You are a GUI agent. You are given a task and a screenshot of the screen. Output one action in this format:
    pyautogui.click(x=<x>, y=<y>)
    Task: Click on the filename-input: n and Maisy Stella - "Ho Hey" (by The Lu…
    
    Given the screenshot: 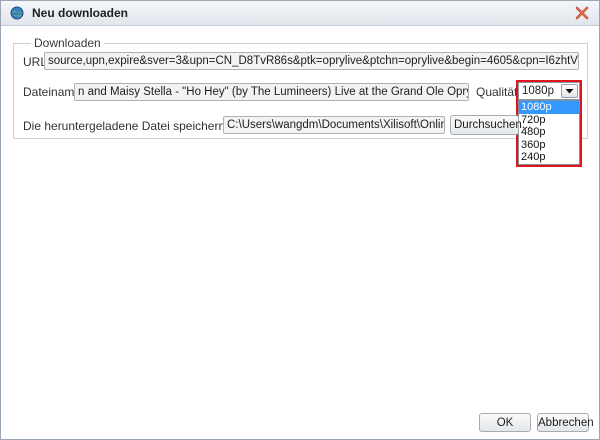 What is the action you would take?
    pyautogui.click(x=271, y=92)
    